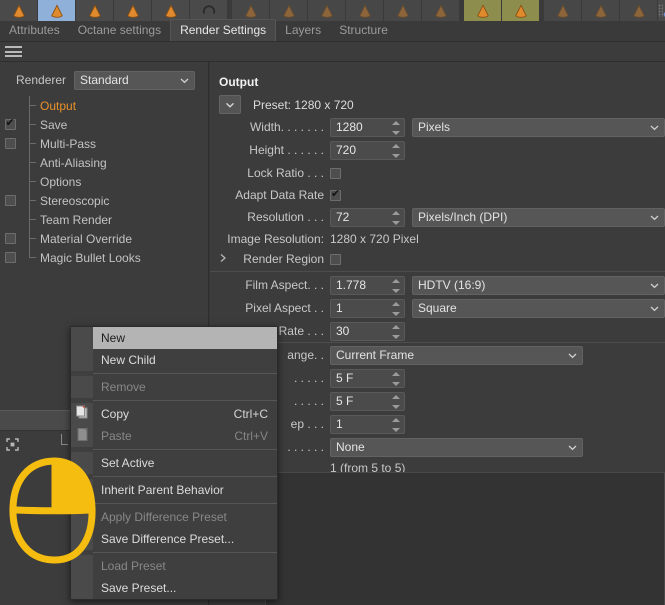 The width and height of the screenshot is (665, 605). I want to click on tab-label: Layers, so click(303, 30).